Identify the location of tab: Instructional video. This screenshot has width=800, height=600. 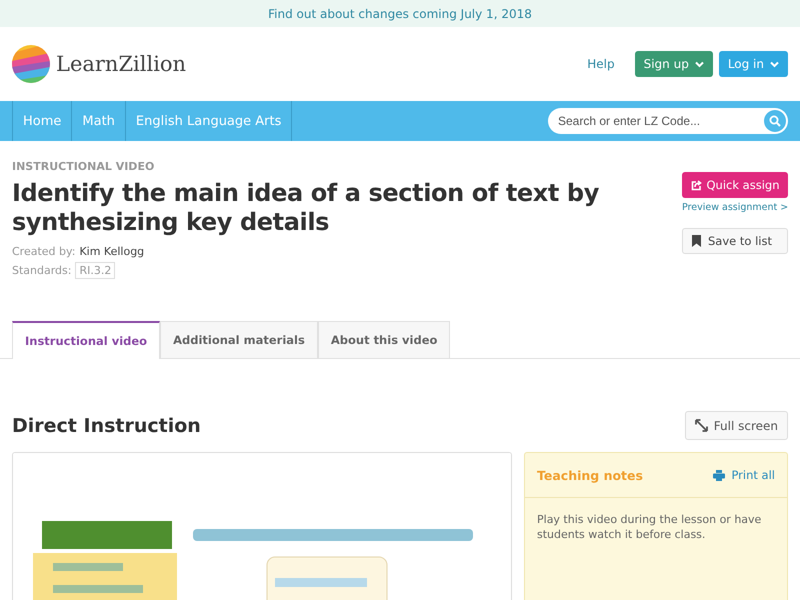
(86, 340).